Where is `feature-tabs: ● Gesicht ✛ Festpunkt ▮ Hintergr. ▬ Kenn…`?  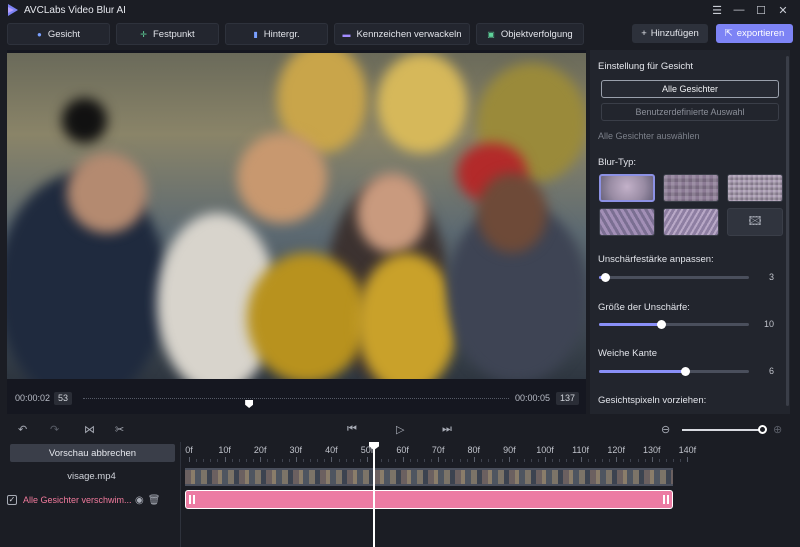
feature-tabs: ● Gesicht ✛ Festpunkt ▮ Hintergr. ▬ Kenn… is located at coordinates (295, 34).